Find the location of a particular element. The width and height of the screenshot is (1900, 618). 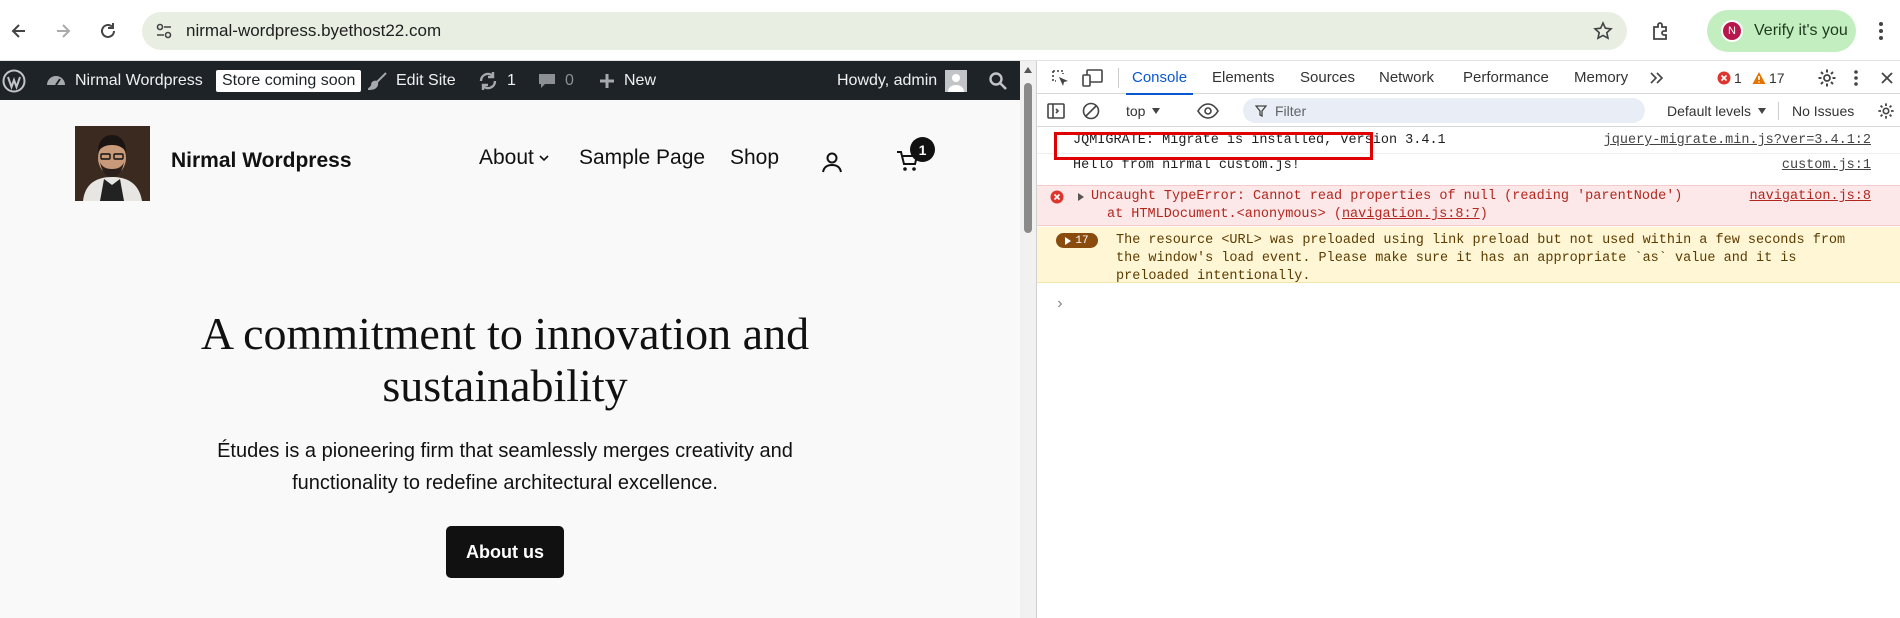

cart-button: 1 is located at coordinates (915, 155).